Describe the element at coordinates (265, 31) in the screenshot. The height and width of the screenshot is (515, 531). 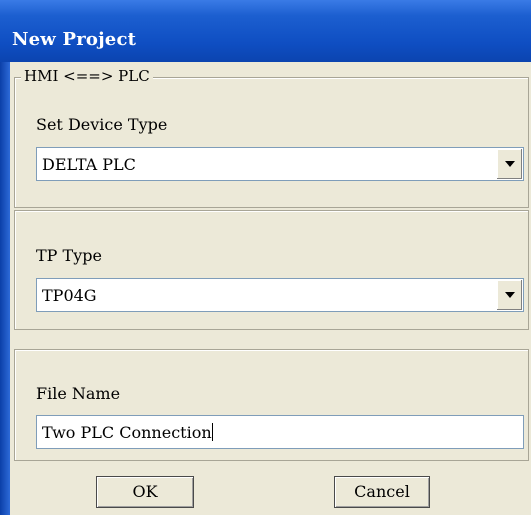
I see `title-bar: New Project` at that location.